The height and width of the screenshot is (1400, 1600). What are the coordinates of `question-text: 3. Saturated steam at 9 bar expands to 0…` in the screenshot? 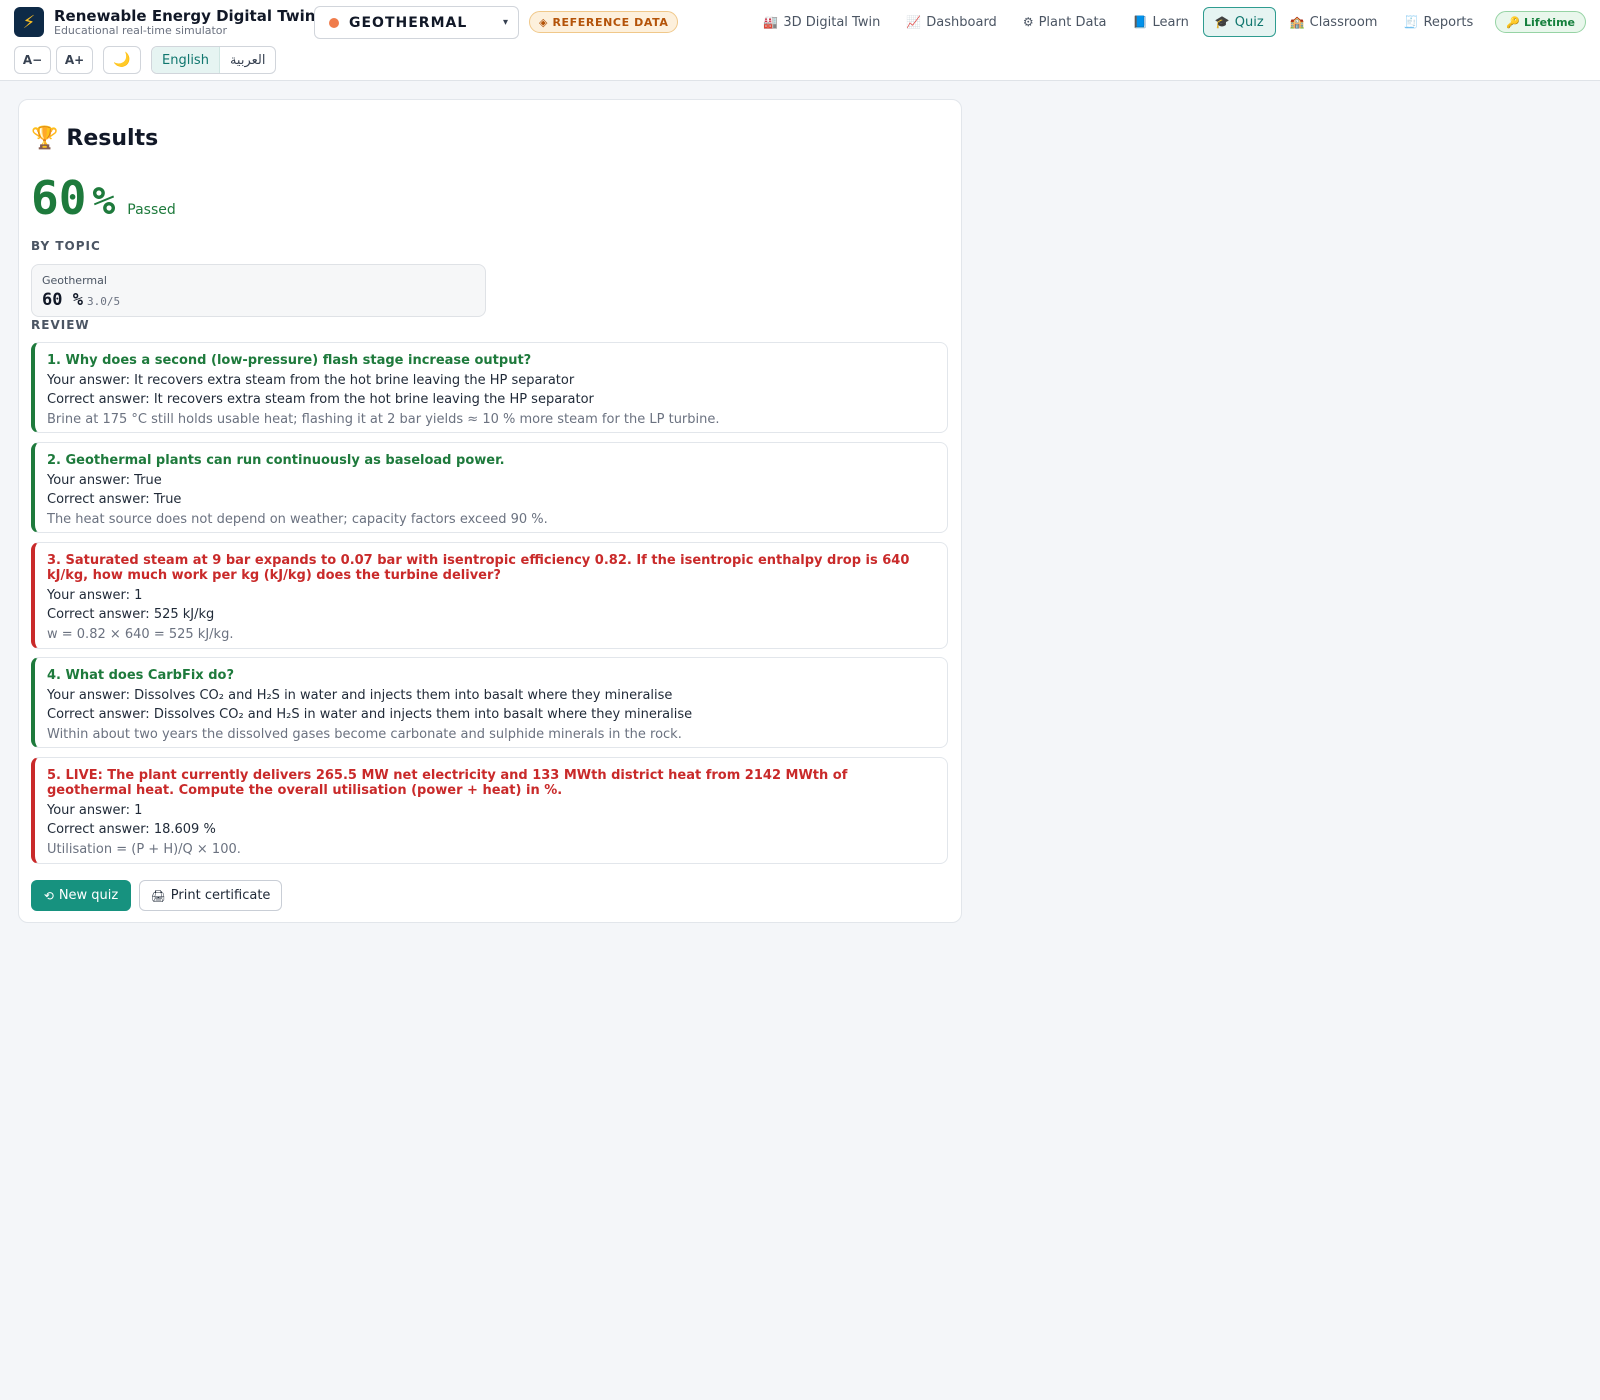 It's located at (478, 568).